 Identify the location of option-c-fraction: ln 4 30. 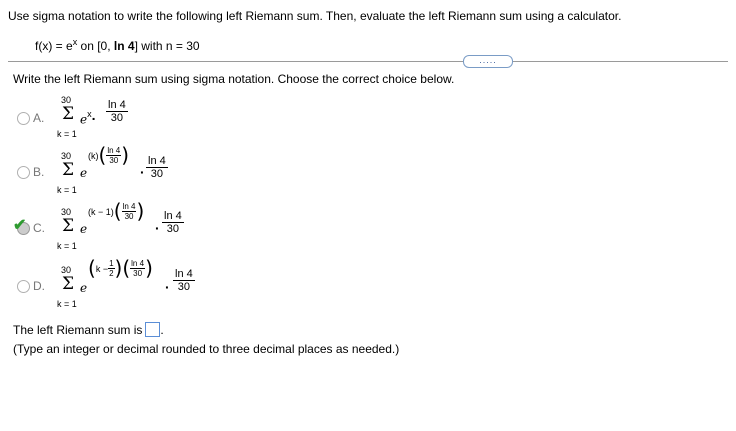
(173, 222).